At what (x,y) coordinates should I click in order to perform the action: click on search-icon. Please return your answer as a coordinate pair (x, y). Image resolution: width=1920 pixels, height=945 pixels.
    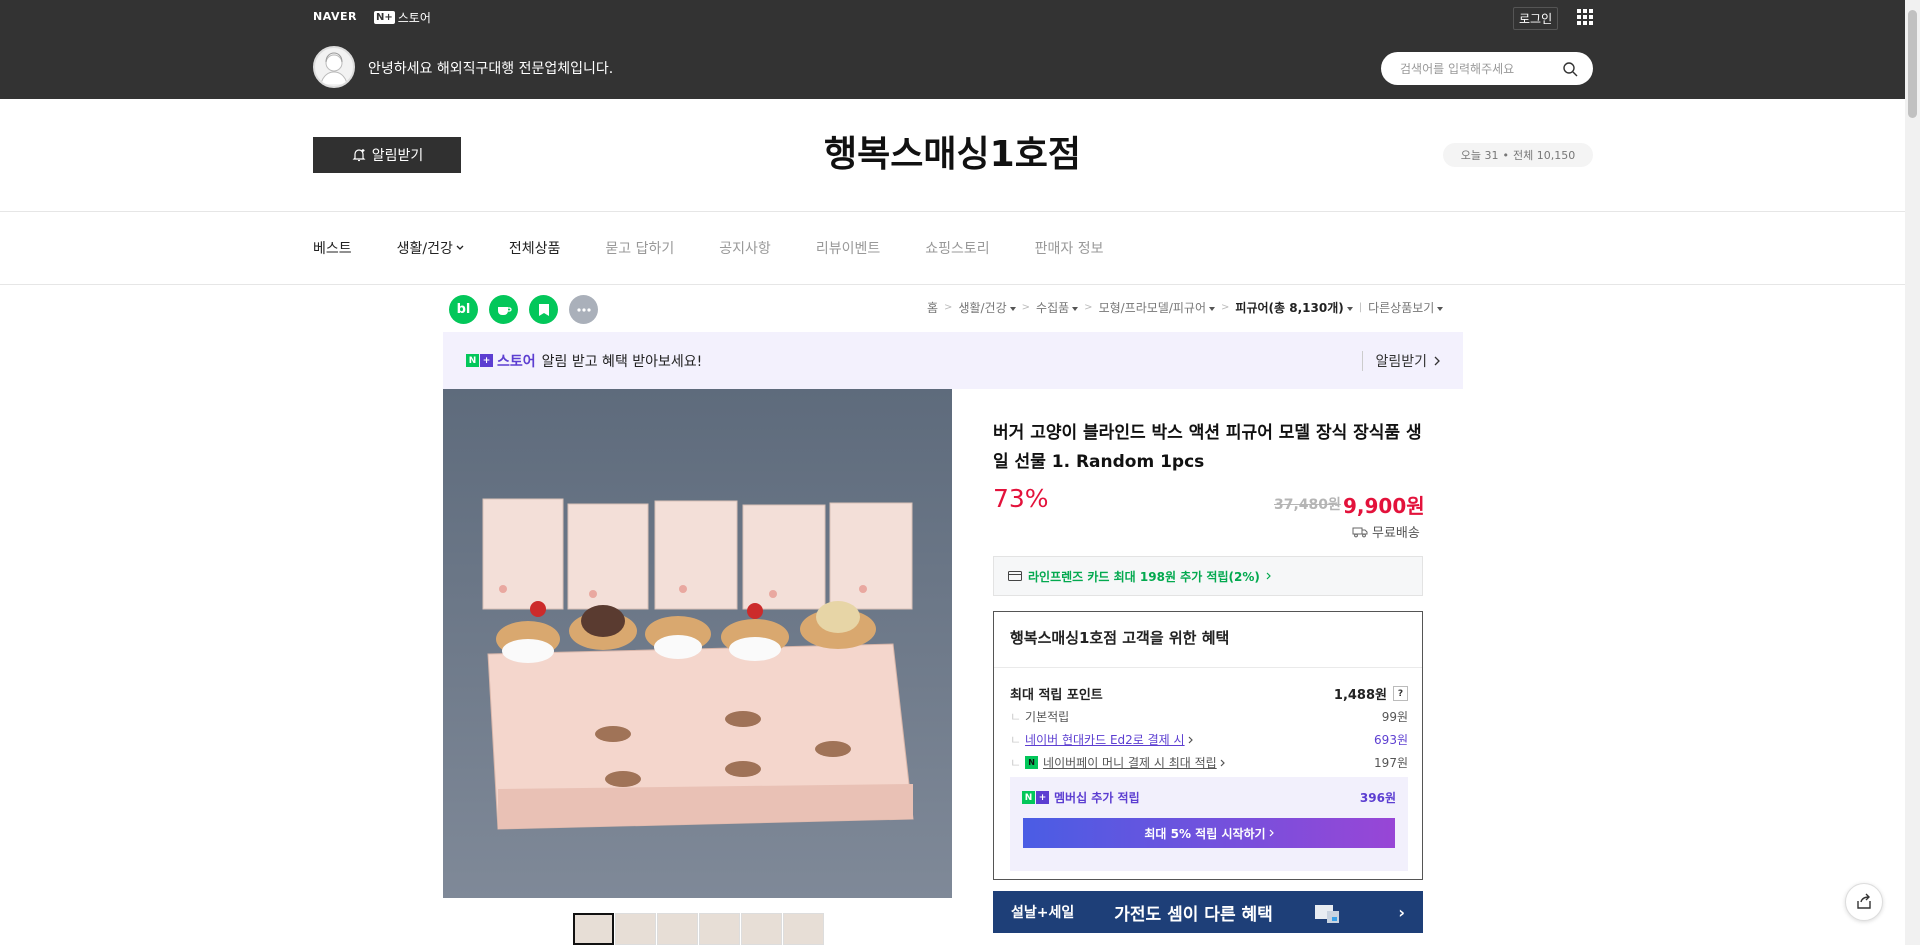
    Looking at the image, I should click on (1570, 69).